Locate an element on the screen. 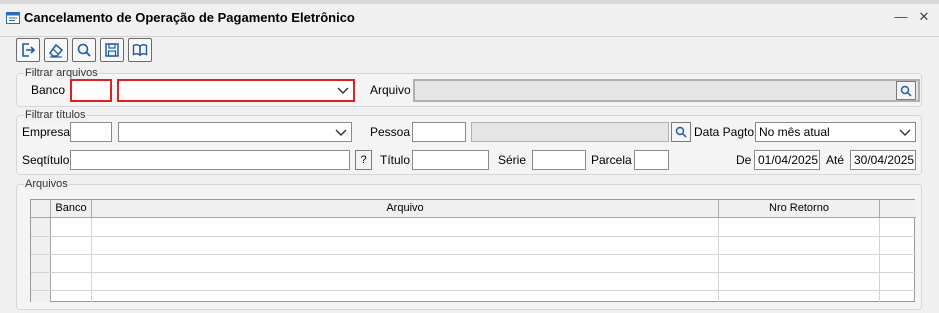 The width and height of the screenshot is (939, 313). arquivos-legend: Arquivos is located at coordinates (46, 184).